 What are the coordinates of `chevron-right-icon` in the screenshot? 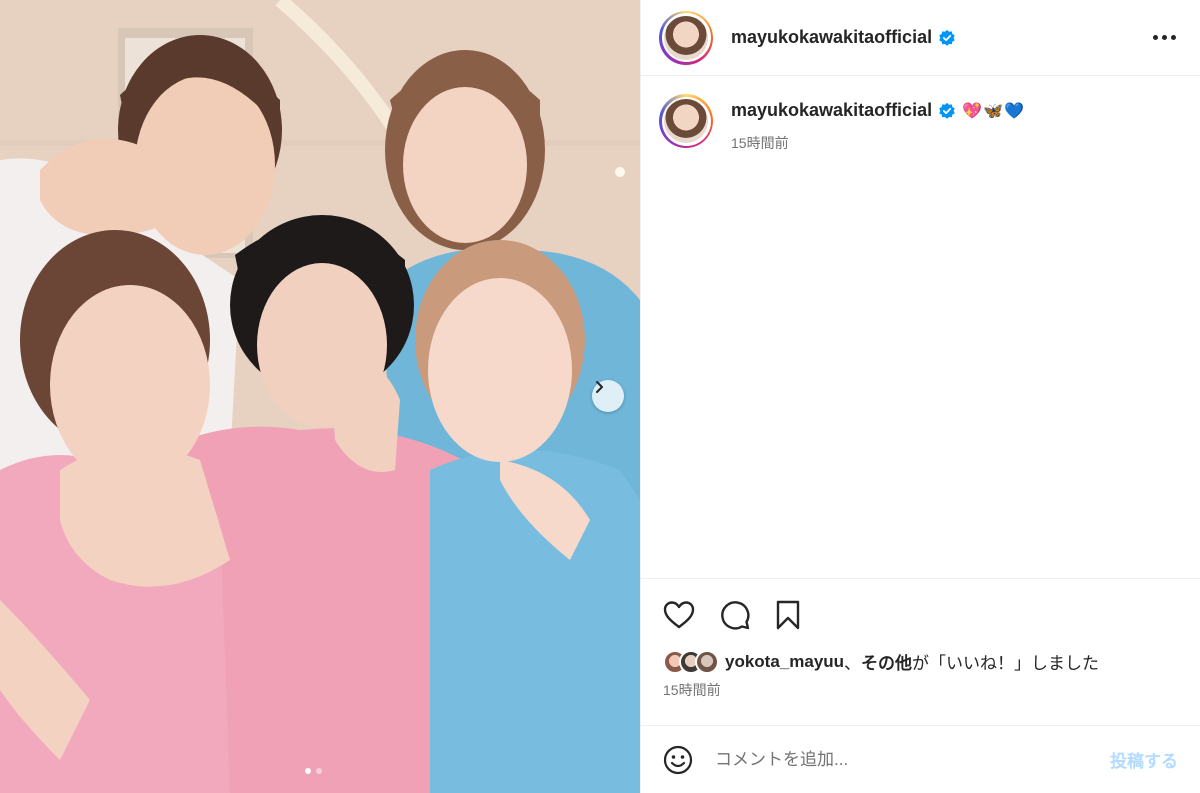 It's located at (599, 387).